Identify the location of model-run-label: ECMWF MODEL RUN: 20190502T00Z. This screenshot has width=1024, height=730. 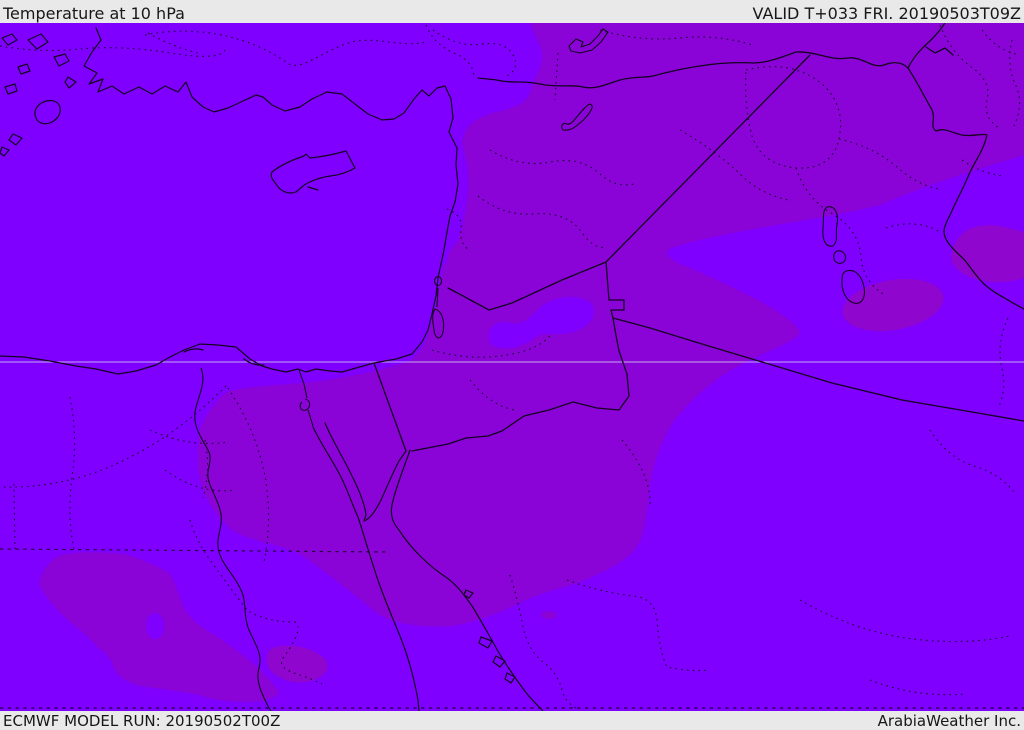
(142, 720).